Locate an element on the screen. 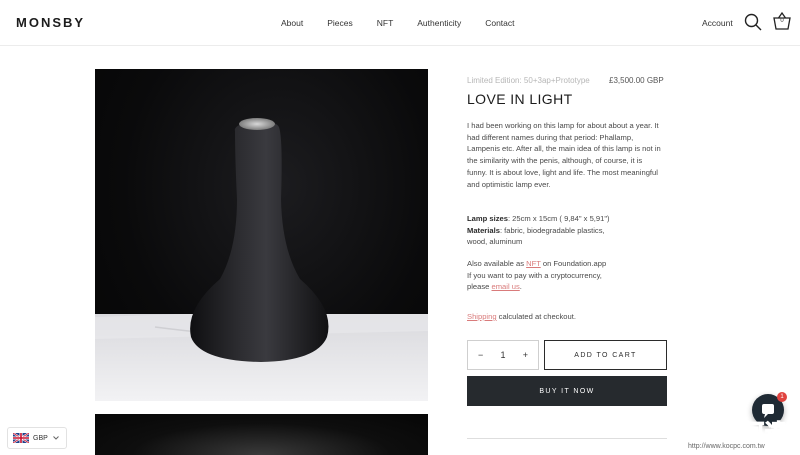 Image resolution: width=800 pixels, height=455 pixels. site-logo: MONSBY is located at coordinates (50, 22).